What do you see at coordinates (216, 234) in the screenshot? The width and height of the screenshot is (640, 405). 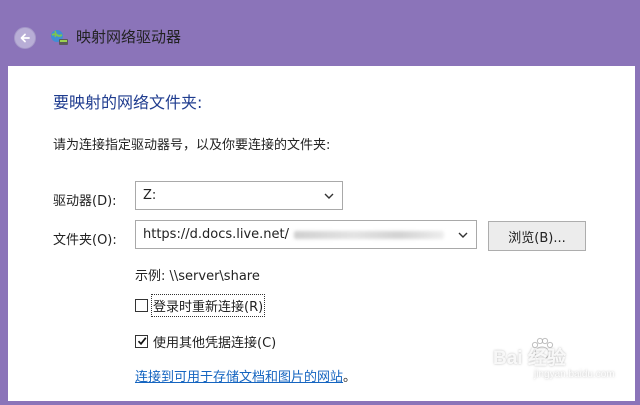 I see `folder-value: https://d.docs.live.net/` at bounding box center [216, 234].